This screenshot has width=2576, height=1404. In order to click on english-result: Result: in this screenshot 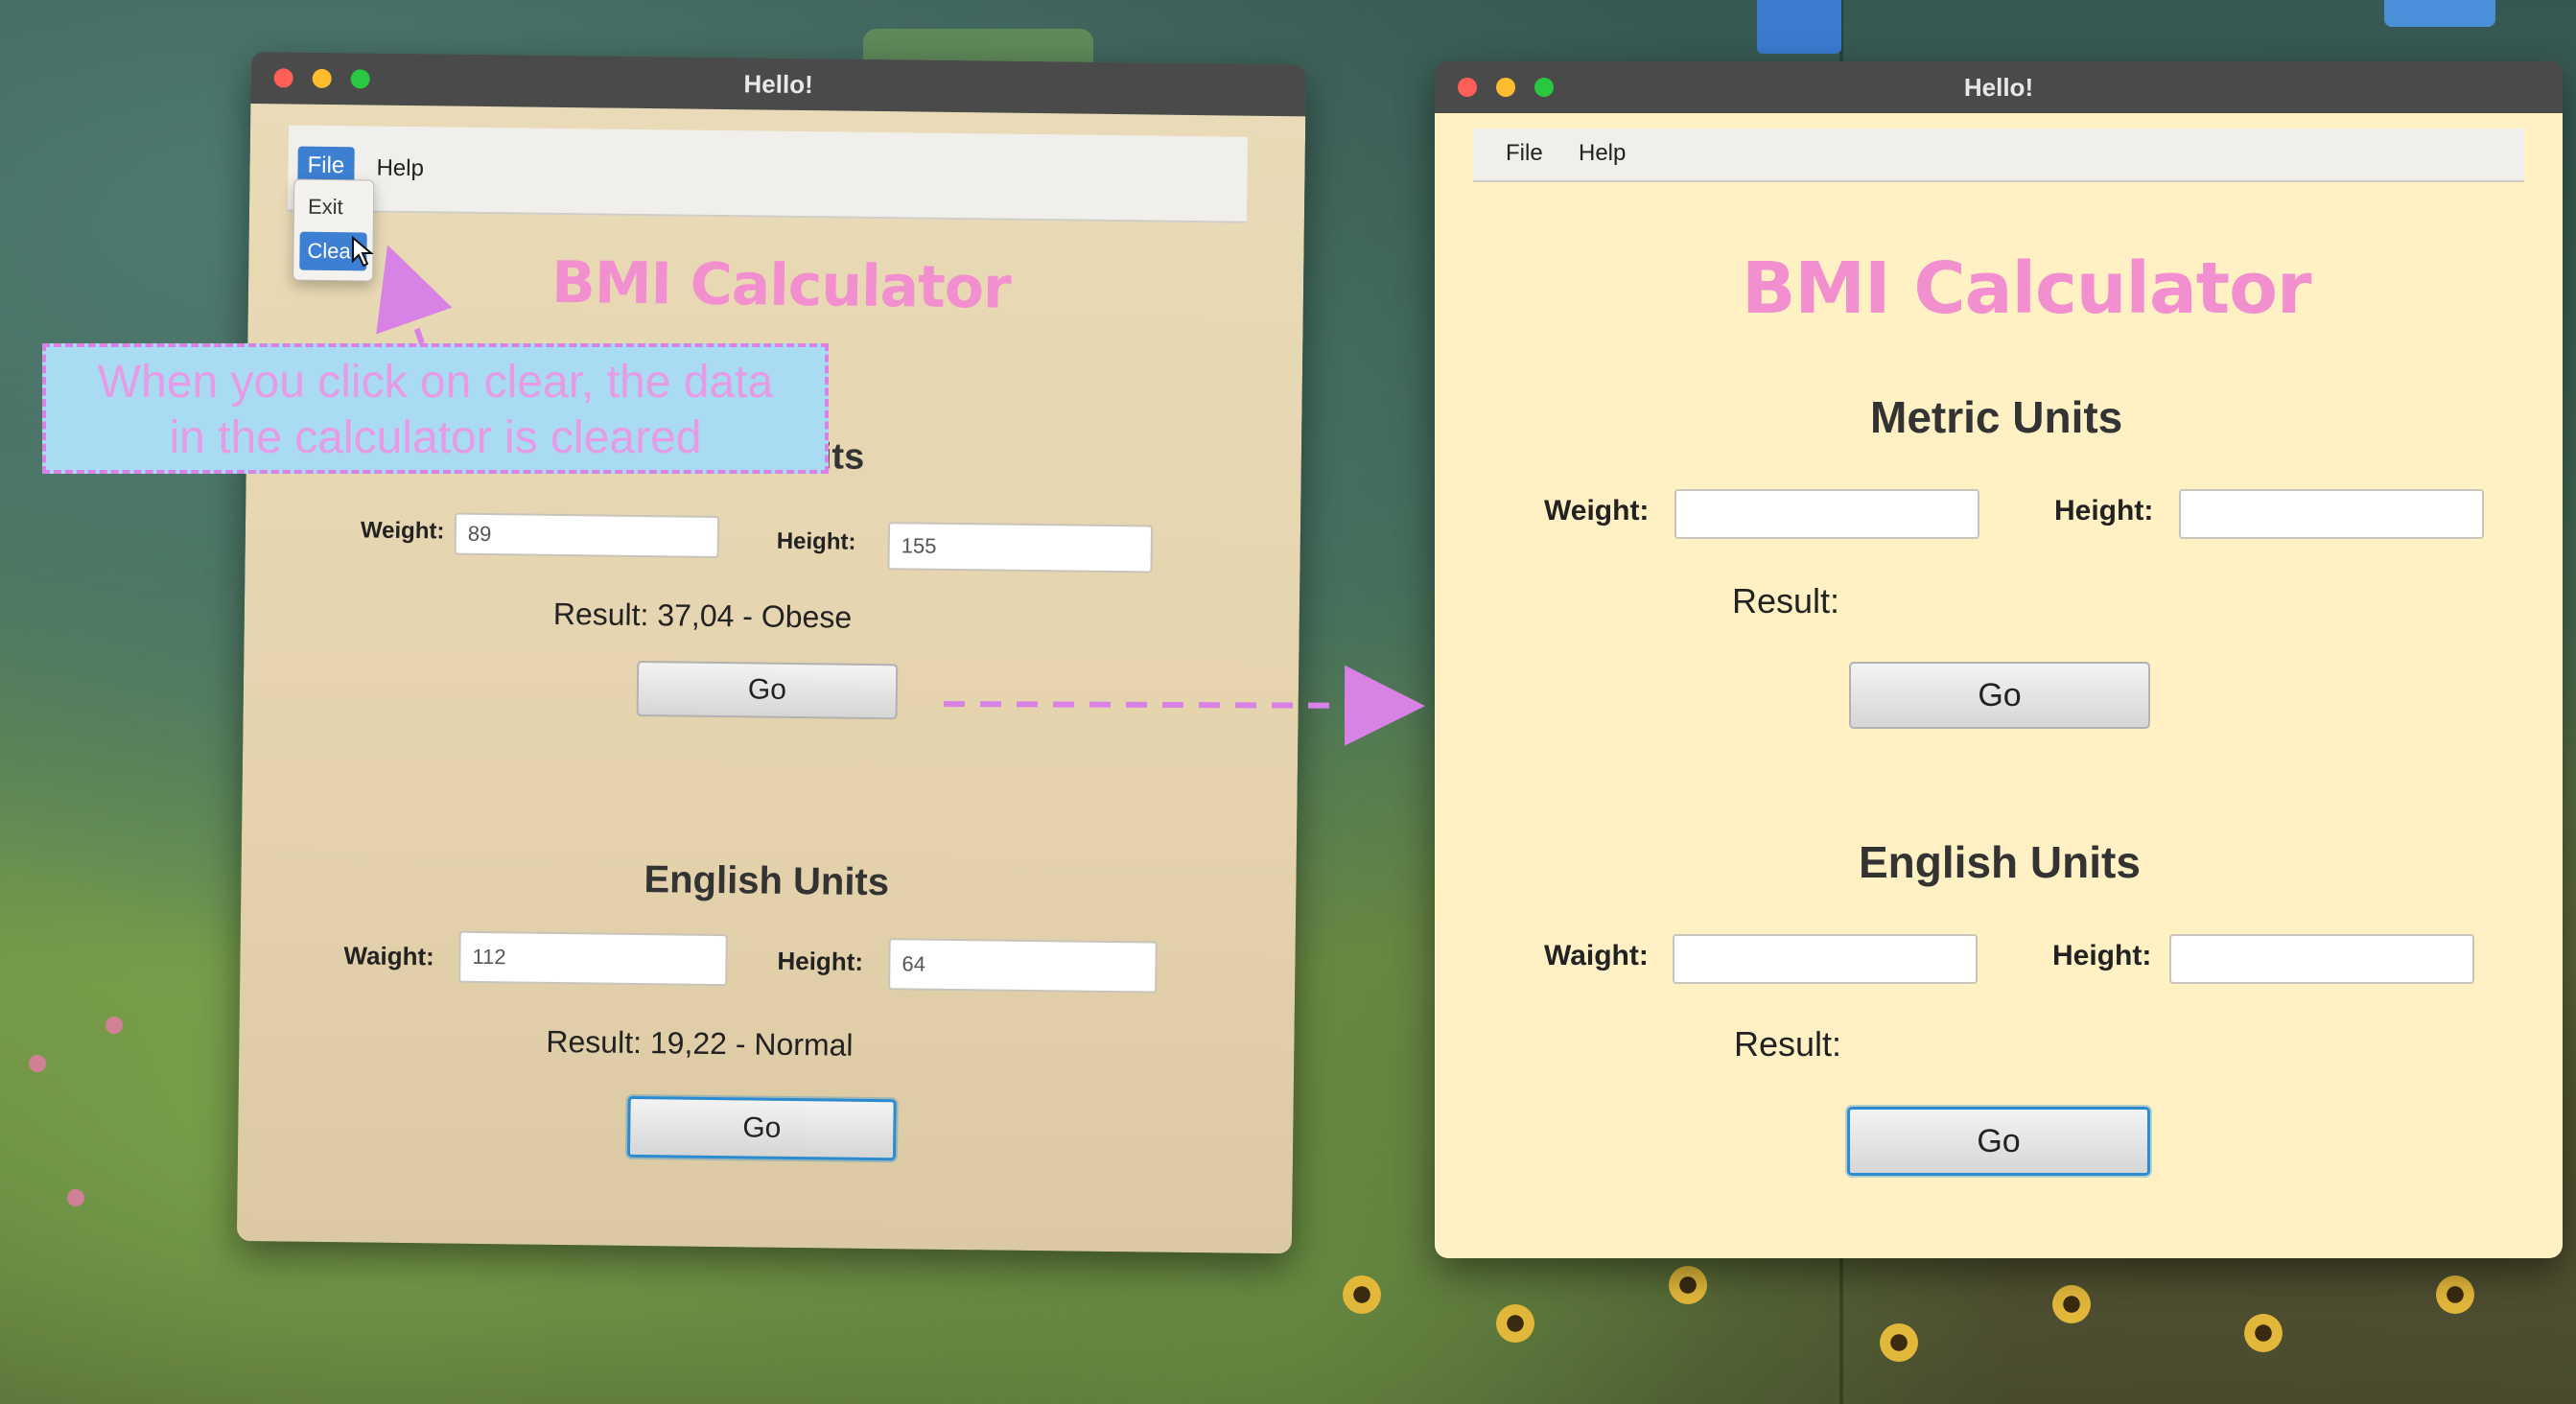, I will do `click(1788, 1044)`.